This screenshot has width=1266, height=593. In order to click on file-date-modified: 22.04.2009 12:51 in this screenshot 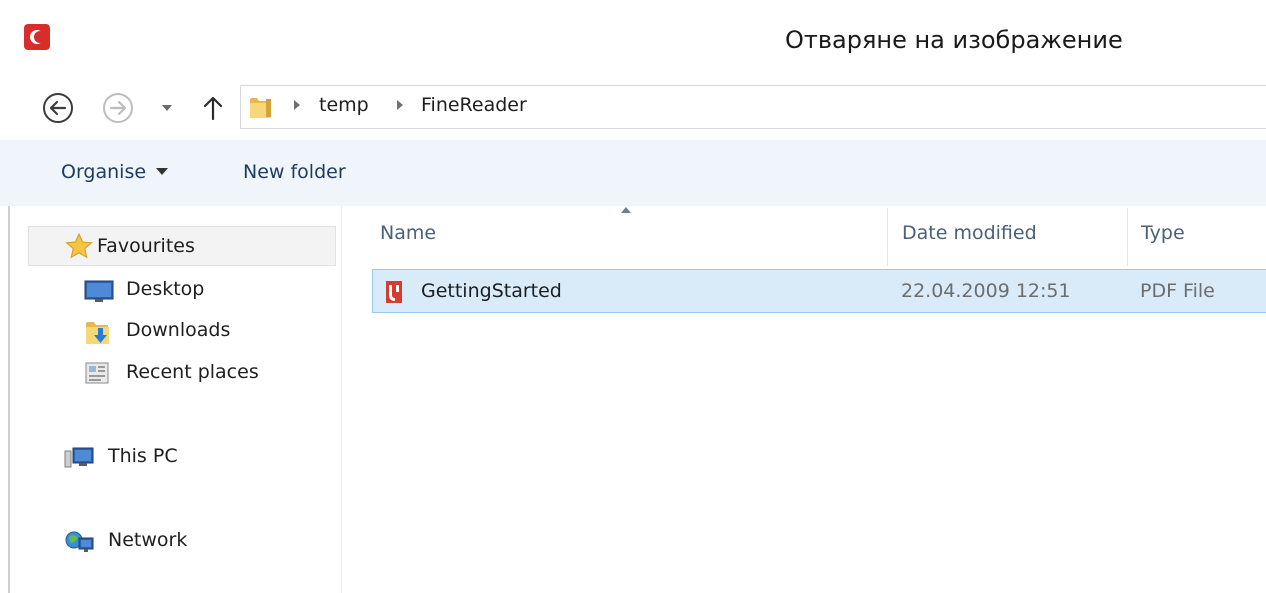, I will do `click(986, 291)`.